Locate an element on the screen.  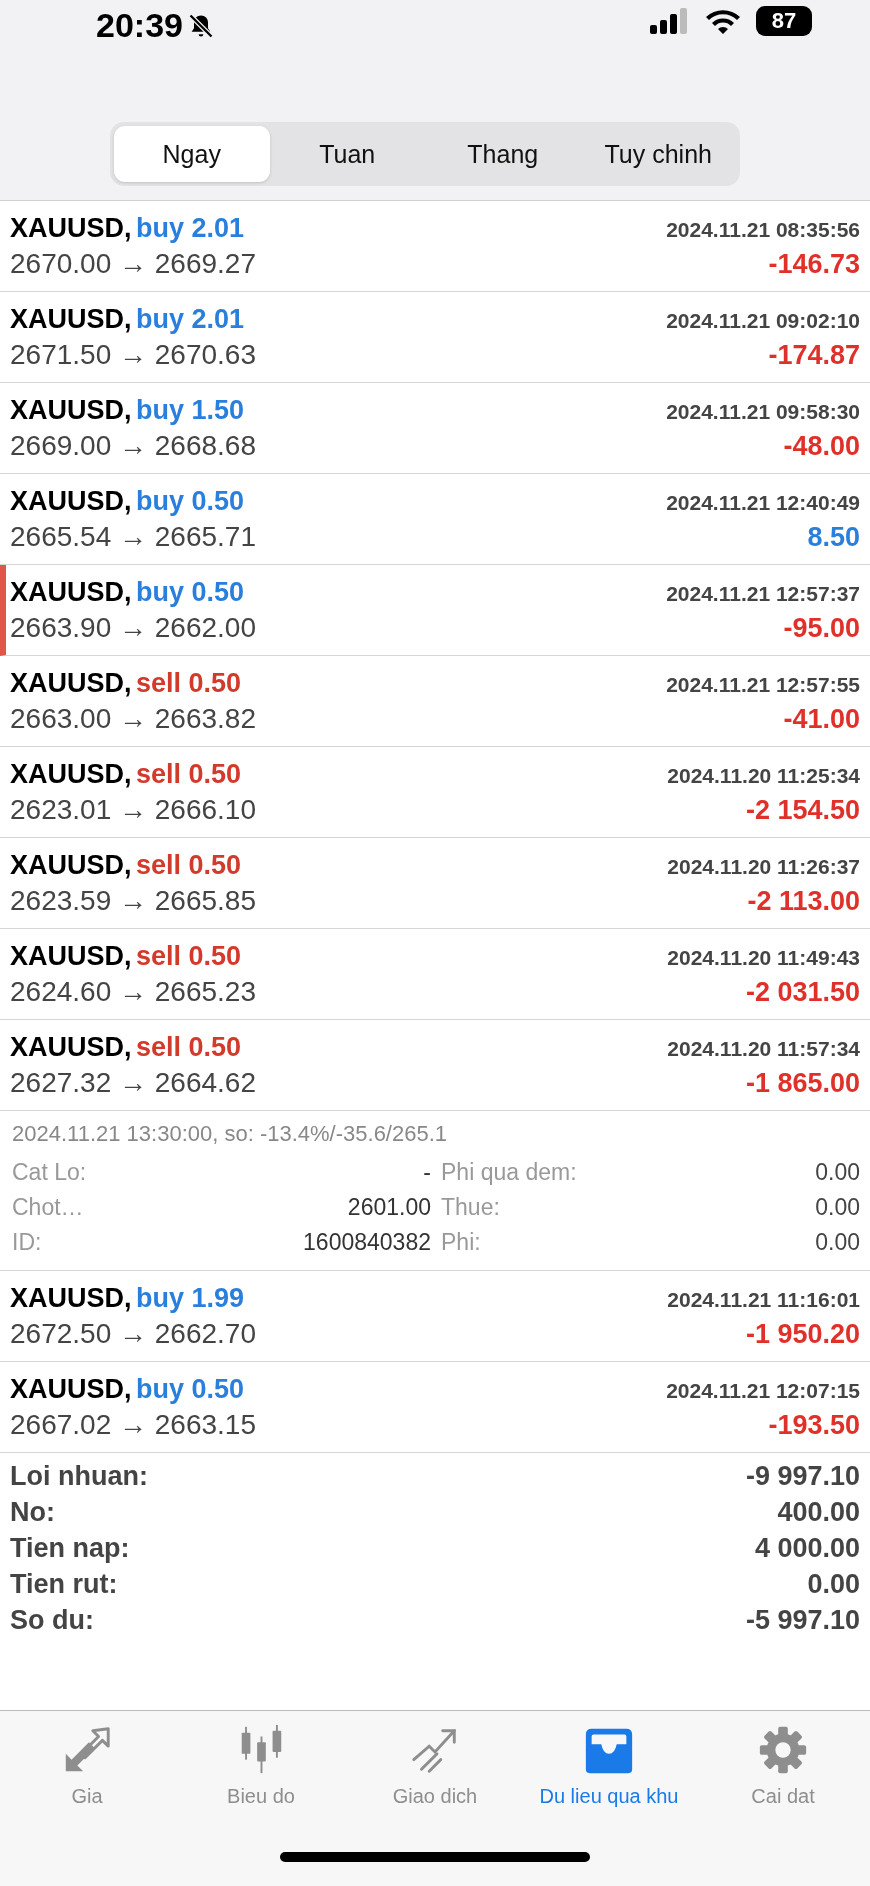
deal-prices: 2671.50 → 2670.63 is located at coordinates (133, 354).